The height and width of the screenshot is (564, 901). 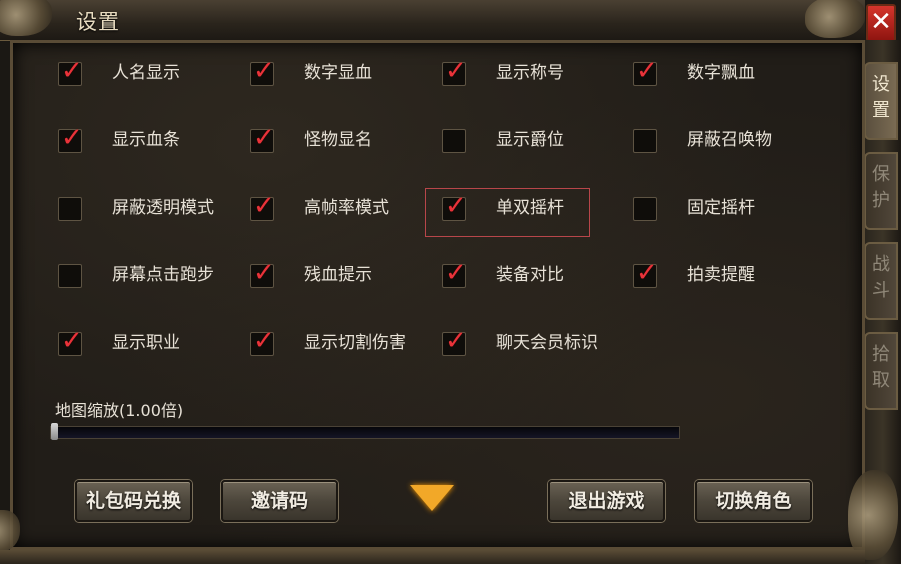 What do you see at coordinates (346, 208) in the screenshot?
I see `option-label: 高帧率模式` at bounding box center [346, 208].